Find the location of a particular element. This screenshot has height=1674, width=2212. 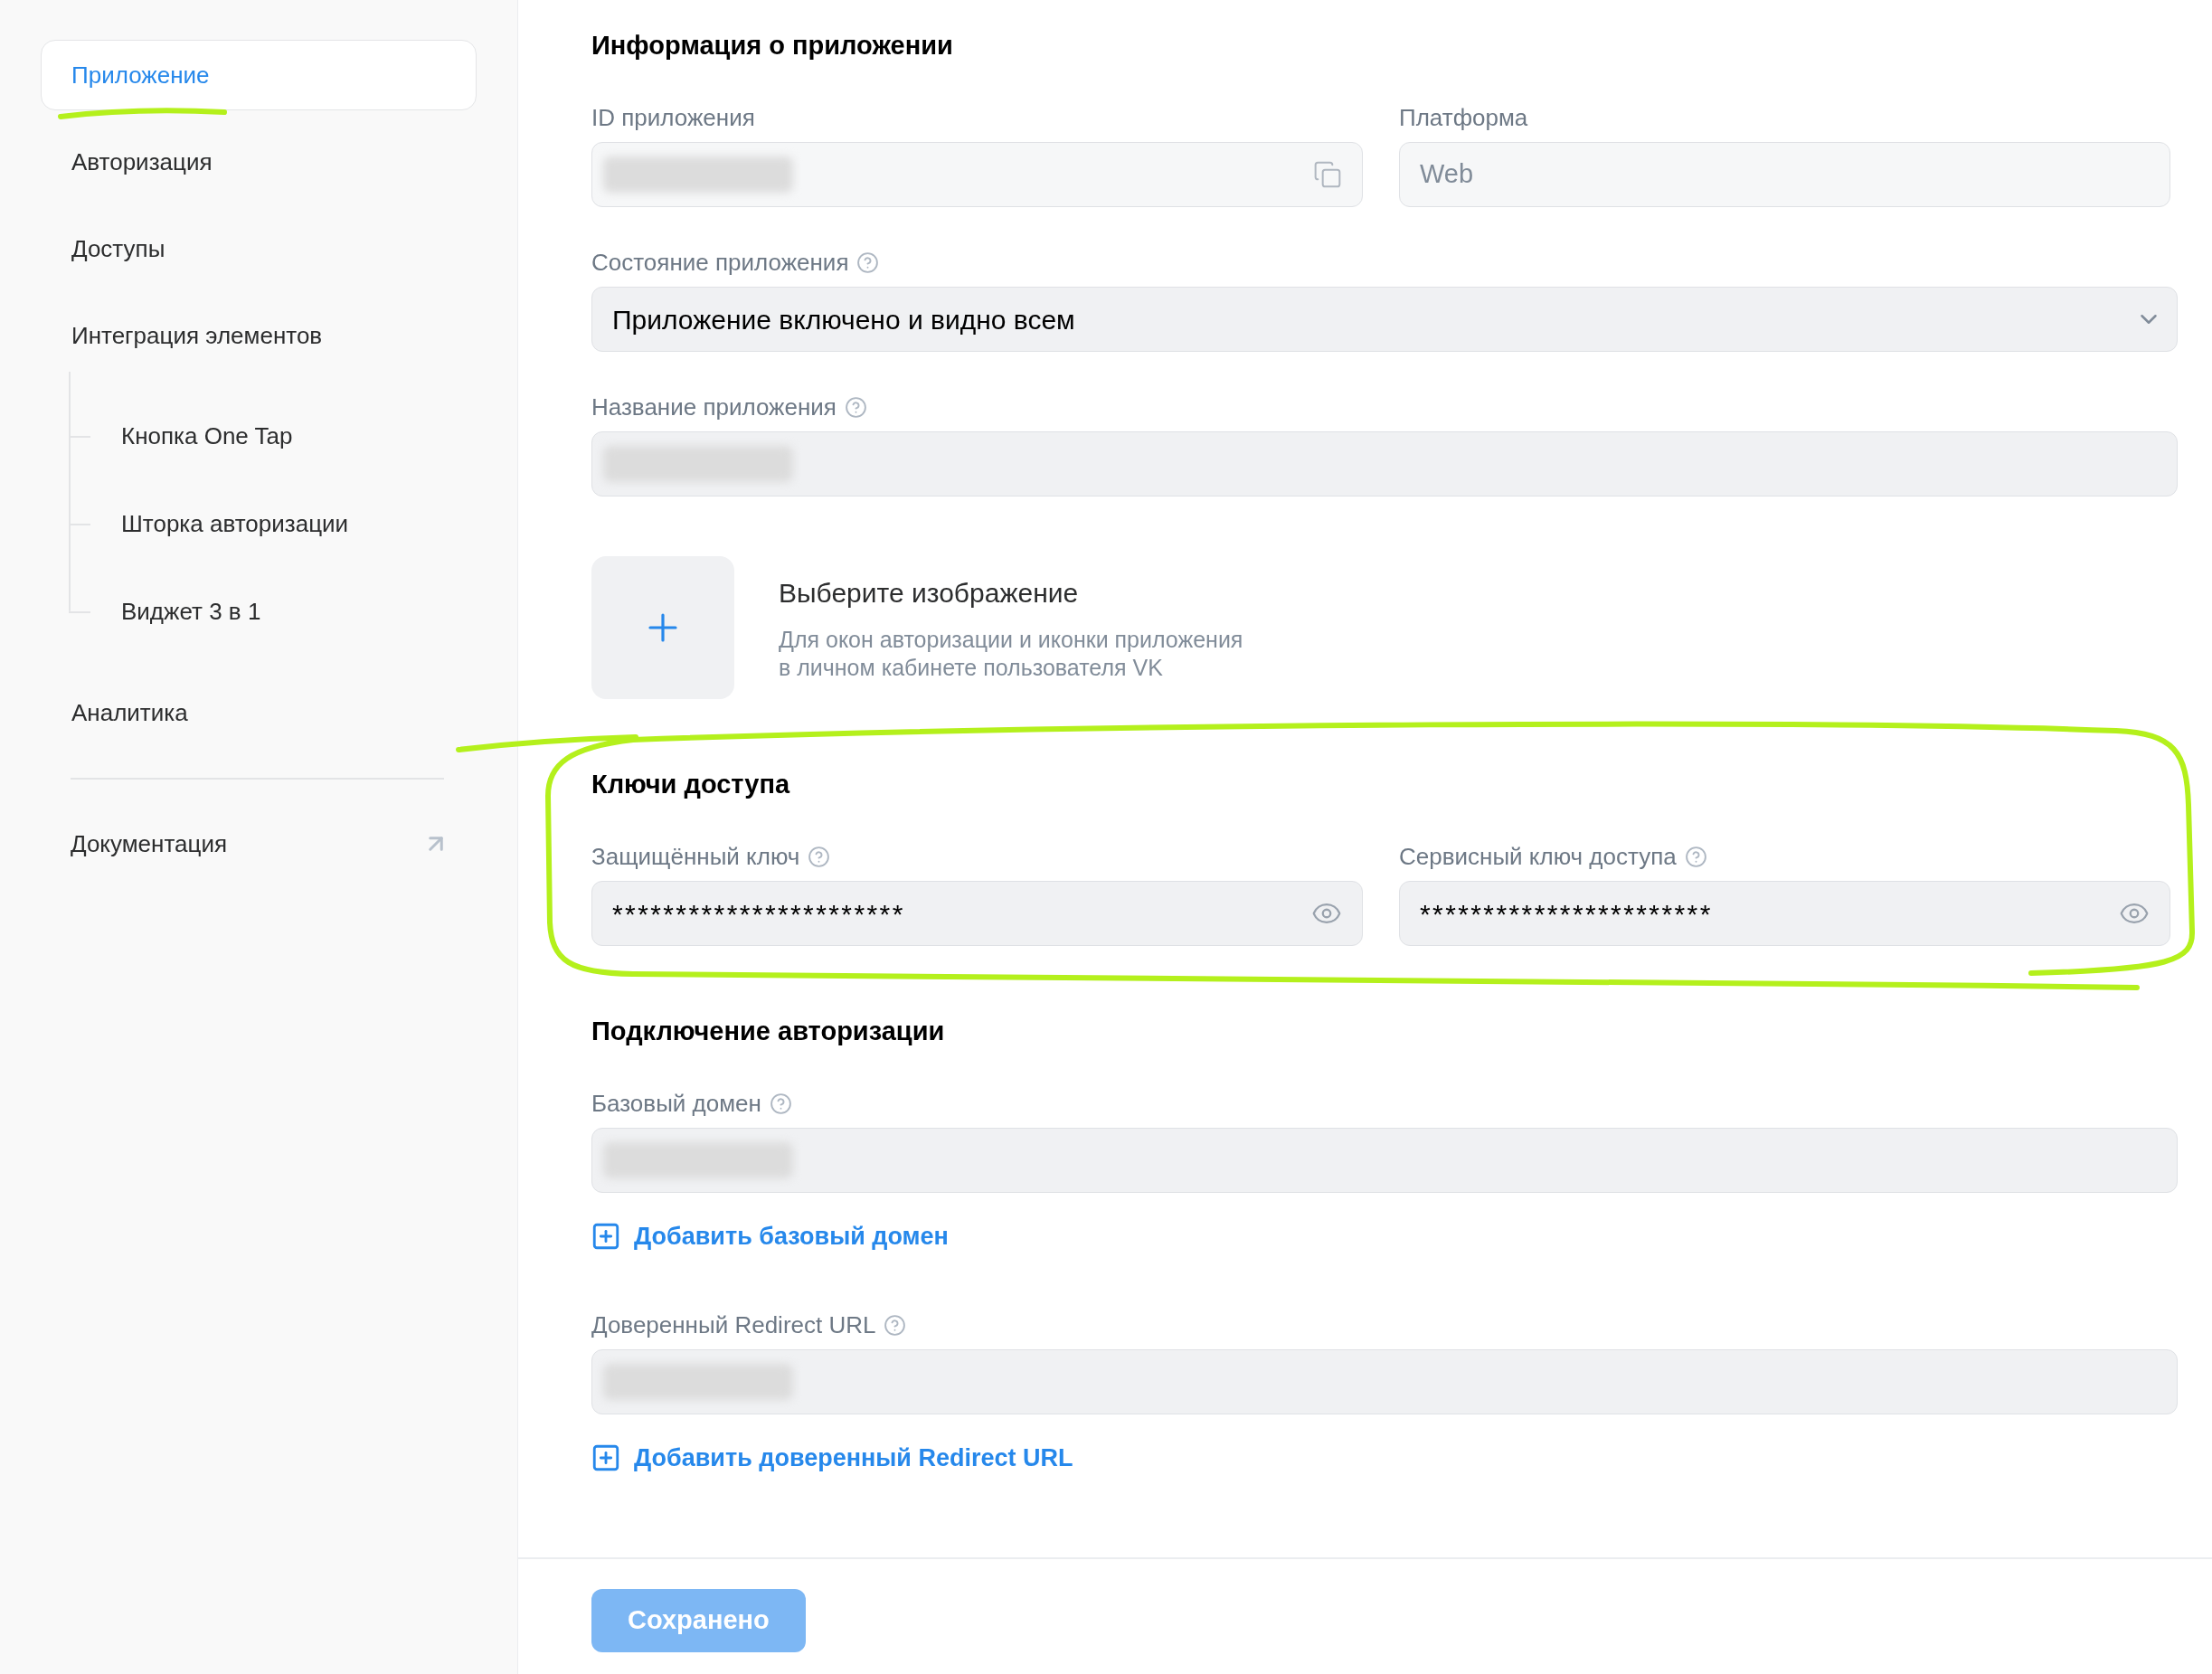

nav-item: Авторизация is located at coordinates (259, 162).